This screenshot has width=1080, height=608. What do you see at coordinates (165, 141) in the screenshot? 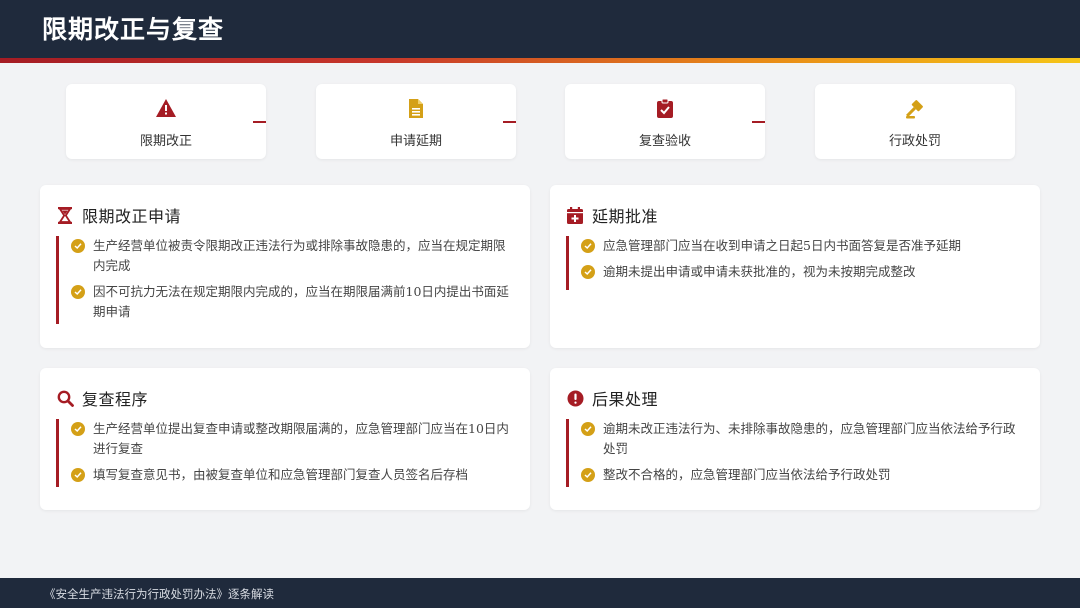
I see `step-label: 限期改正` at bounding box center [165, 141].